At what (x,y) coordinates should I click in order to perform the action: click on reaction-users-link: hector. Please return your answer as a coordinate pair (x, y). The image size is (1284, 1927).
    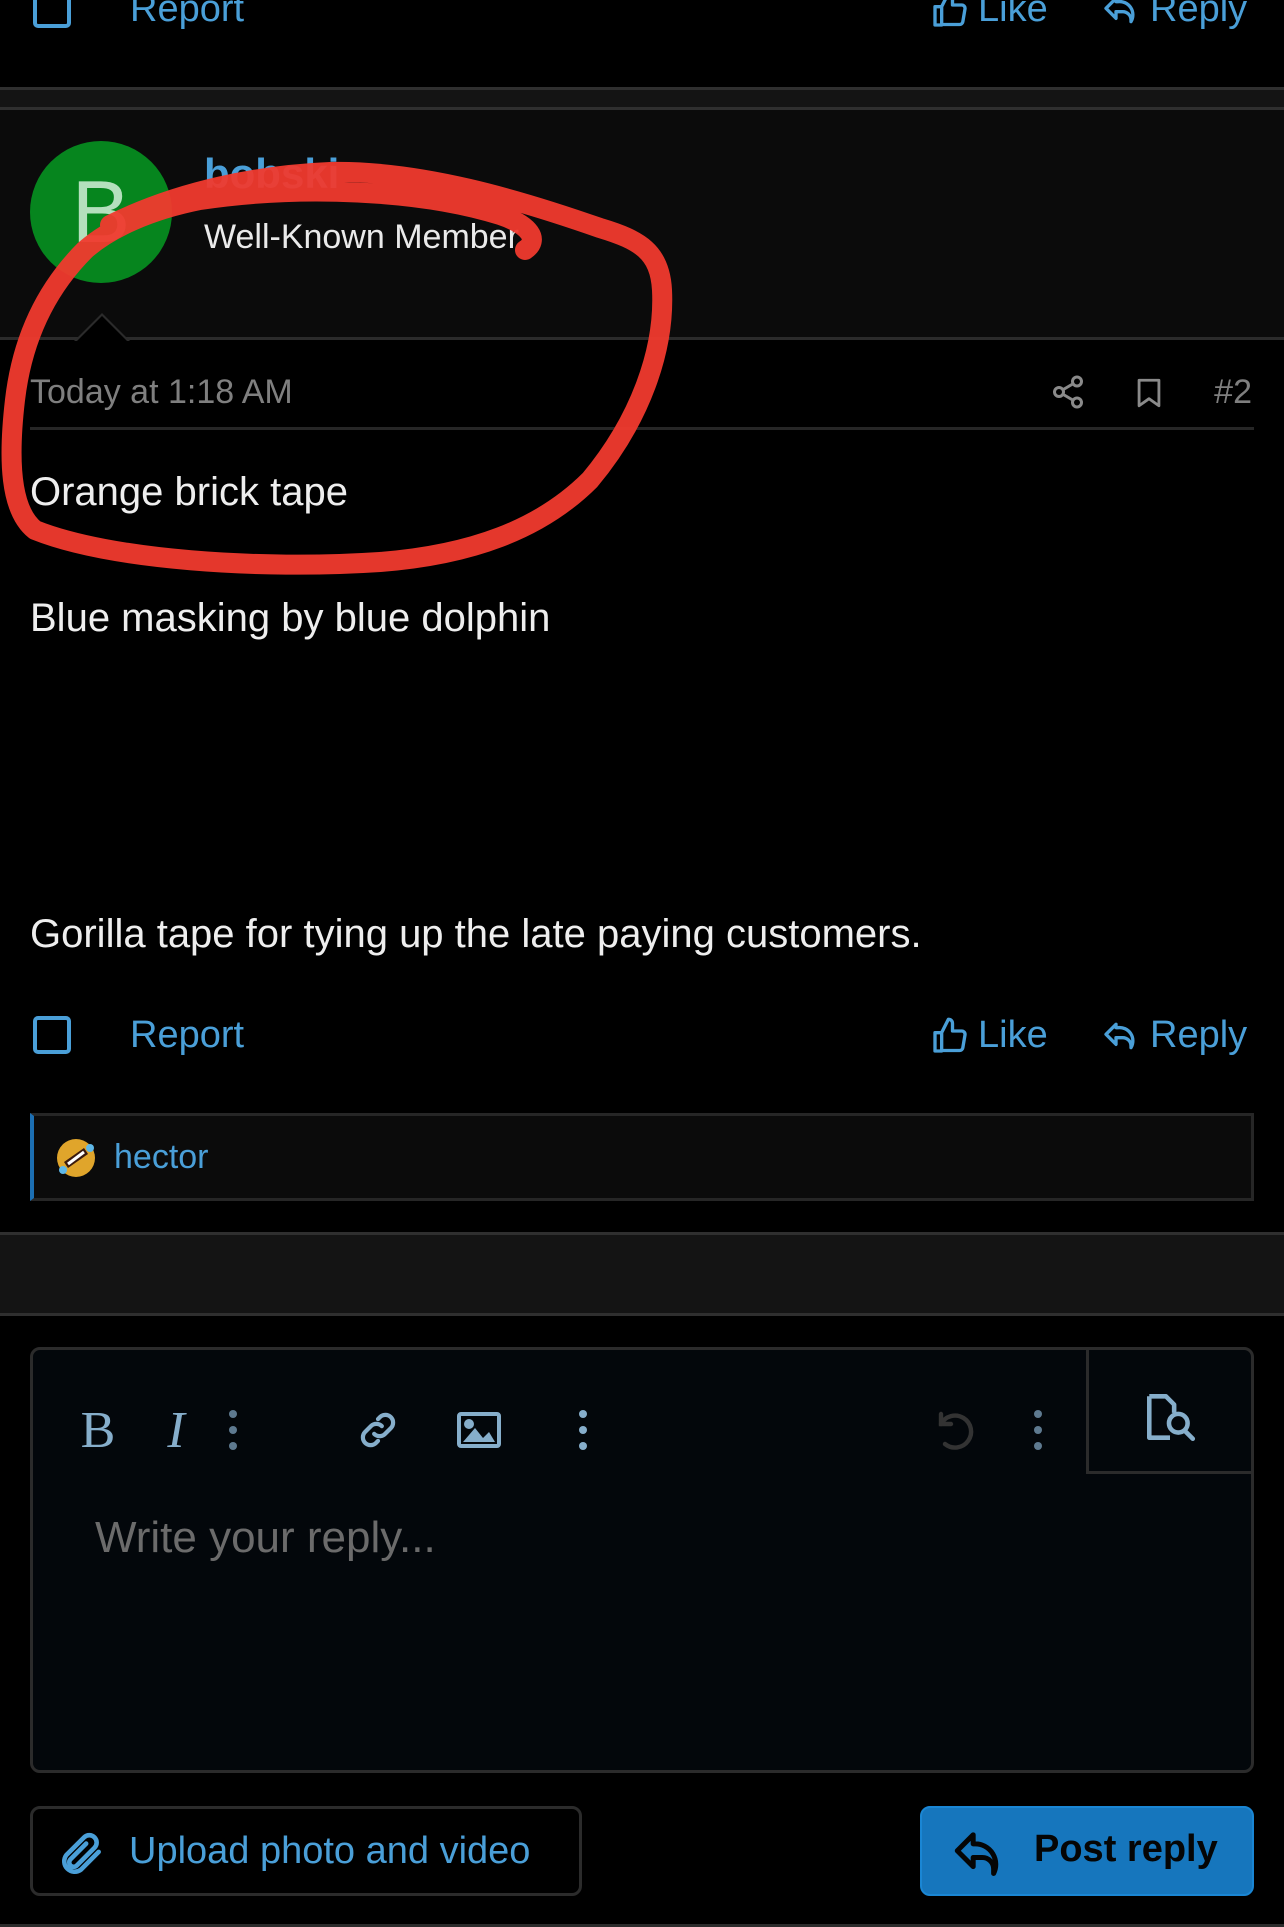
    Looking at the image, I should click on (161, 1157).